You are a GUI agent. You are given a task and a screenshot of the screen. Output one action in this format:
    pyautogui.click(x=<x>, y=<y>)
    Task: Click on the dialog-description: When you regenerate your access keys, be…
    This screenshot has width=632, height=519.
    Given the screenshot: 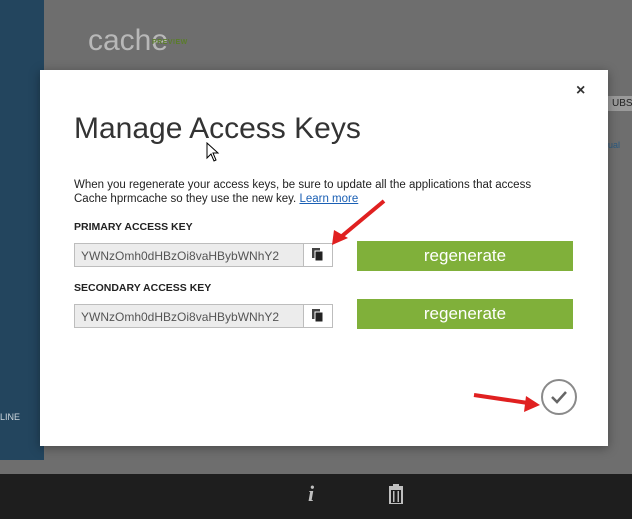 What is the action you would take?
    pyautogui.click(x=314, y=192)
    